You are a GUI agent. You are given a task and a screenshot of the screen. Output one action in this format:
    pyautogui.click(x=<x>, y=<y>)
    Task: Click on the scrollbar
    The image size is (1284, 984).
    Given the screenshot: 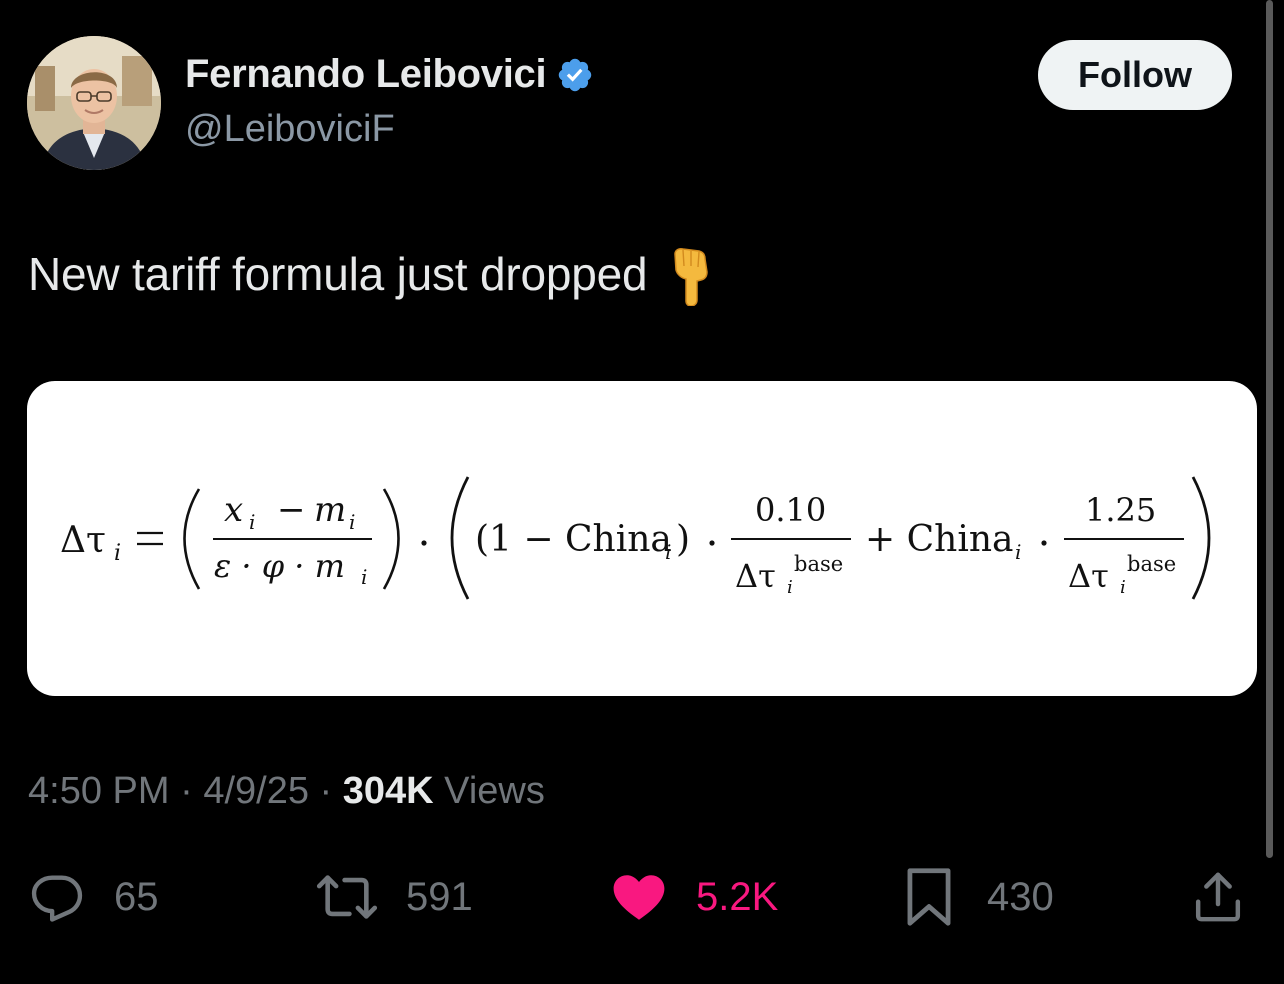 What is the action you would take?
    pyautogui.click(x=1269, y=429)
    